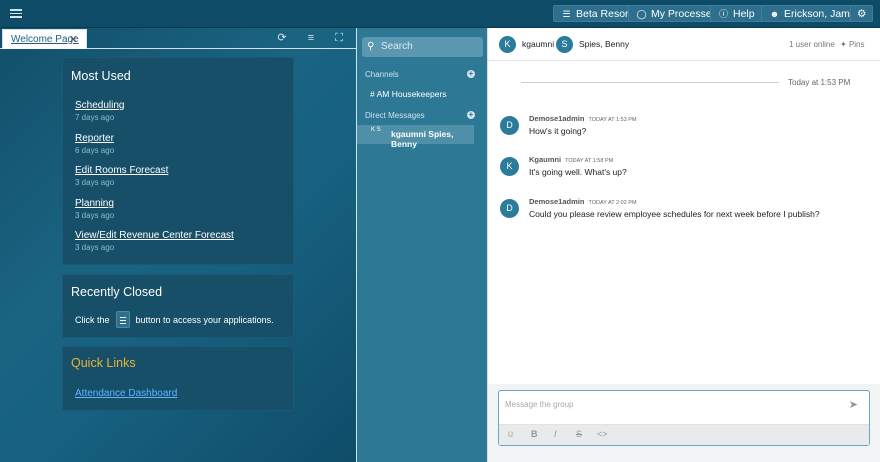  What do you see at coordinates (843, 44) in the screenshot?
I see `pin-icon: ✦` at bounding box center [843, 44].